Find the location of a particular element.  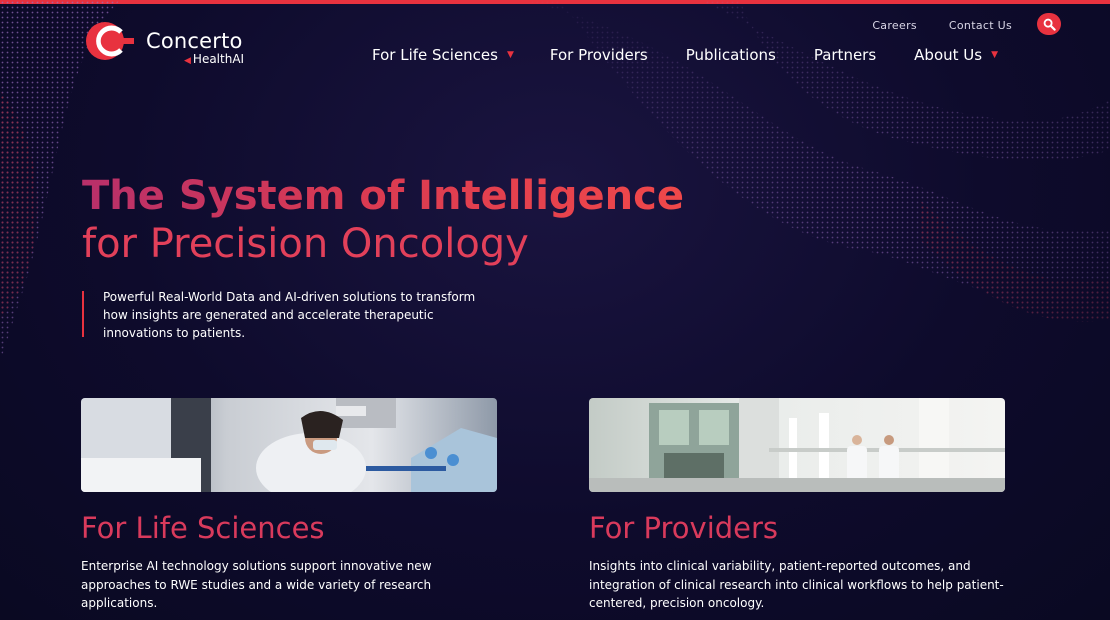

lab-researchers-photo is located at coordinates (289, 445).